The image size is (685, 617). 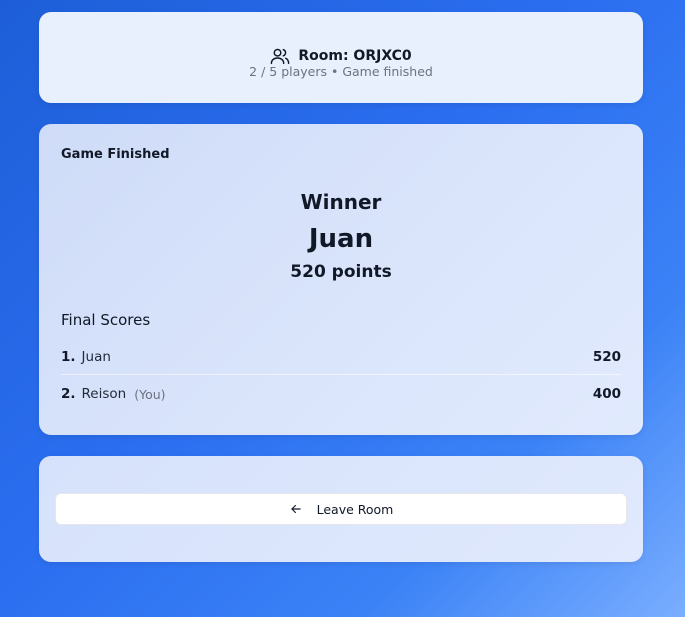 What do you see at coordinates (150, 394) in the screenshot?
I see `you-badge: (You)` at bounding box center [150, 394].